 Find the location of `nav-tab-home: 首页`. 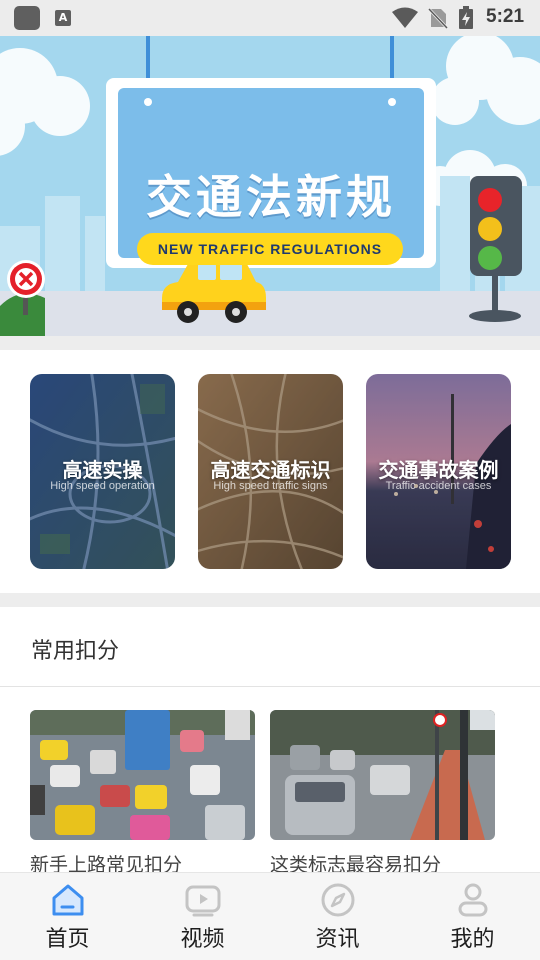

nav-tab-home: 首页 is located at coordinates (67, 916).